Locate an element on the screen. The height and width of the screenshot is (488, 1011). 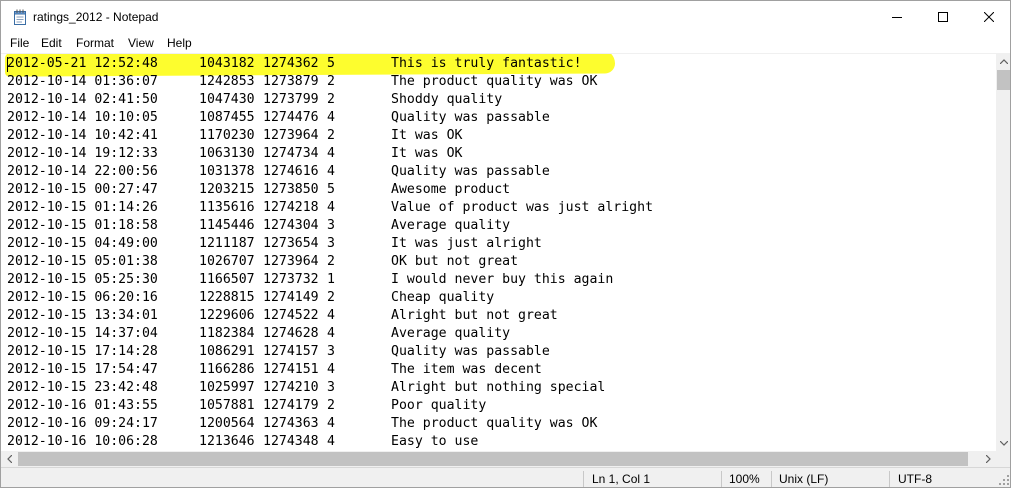
review-text: Cheap quality is located at coordinates (443, 297).